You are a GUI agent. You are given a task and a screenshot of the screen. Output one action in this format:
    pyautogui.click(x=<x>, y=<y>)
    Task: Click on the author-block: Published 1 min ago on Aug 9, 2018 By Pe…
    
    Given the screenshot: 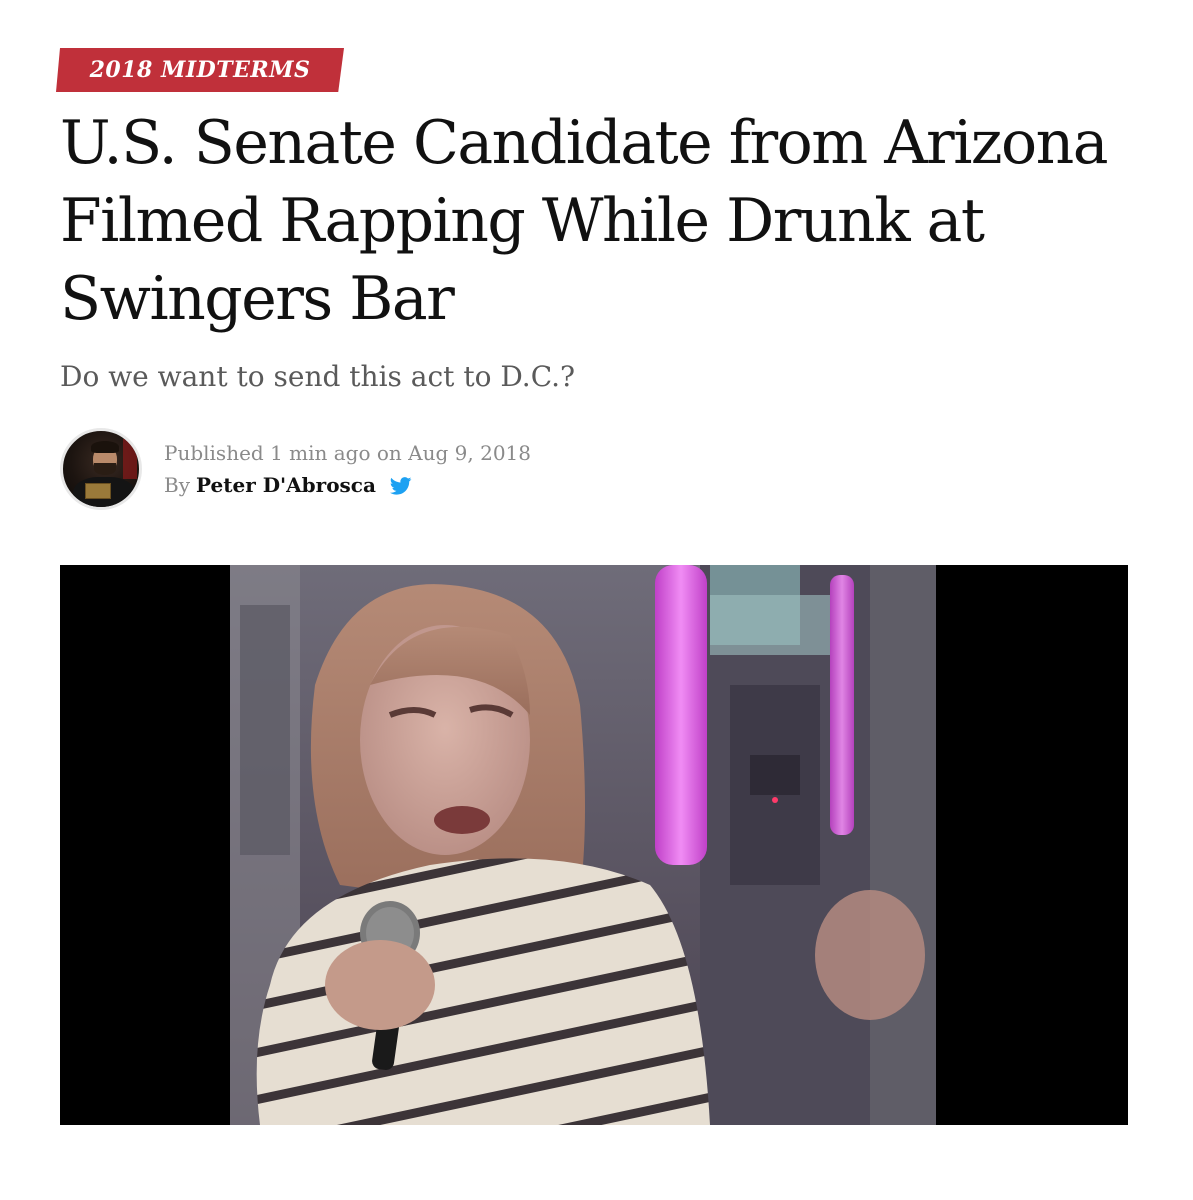 What is the action you would take?
    pyautogui.click(x=295, y=469)
    